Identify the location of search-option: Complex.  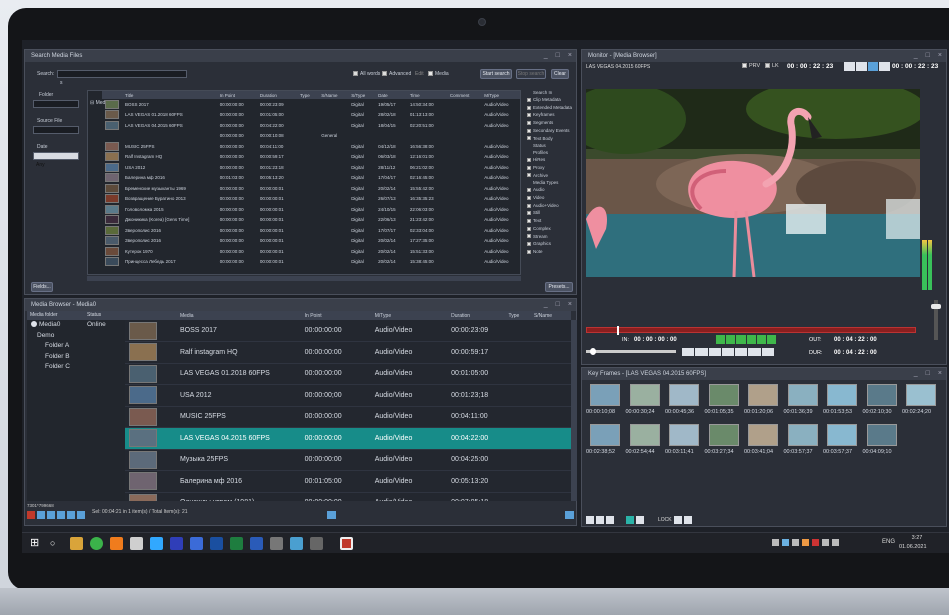
(539, 228).